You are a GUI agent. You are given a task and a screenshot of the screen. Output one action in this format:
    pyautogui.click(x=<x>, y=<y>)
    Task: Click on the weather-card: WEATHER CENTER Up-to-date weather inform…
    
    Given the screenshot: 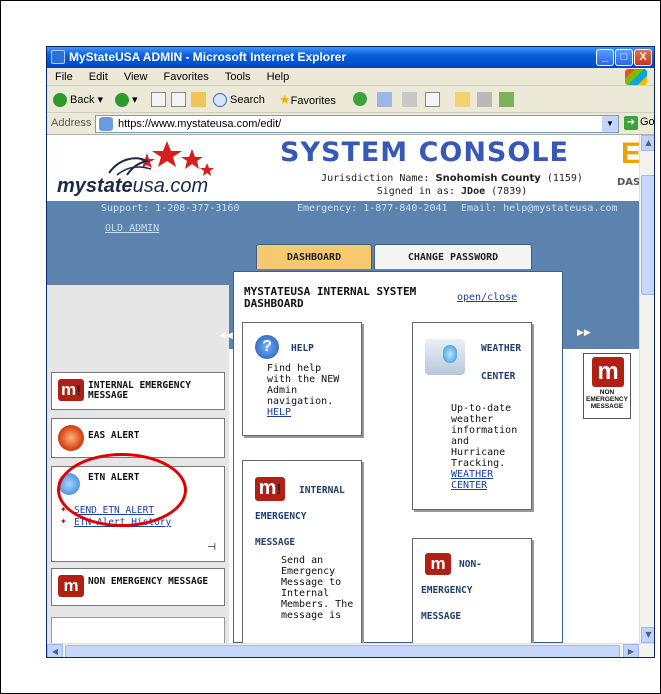 What is the action you would take?
    pyautogui.click(x=472, y=416)
    